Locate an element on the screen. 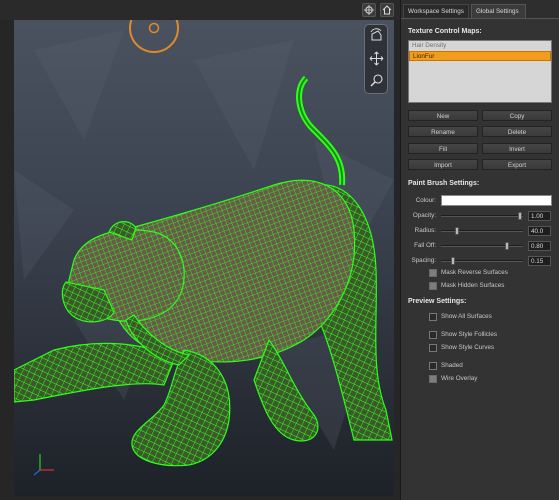 This screenshot has height=500, width=559. mask-hidden-surfaces-label: Mask Hidden Surfaces is located at coordinates (473, 285).